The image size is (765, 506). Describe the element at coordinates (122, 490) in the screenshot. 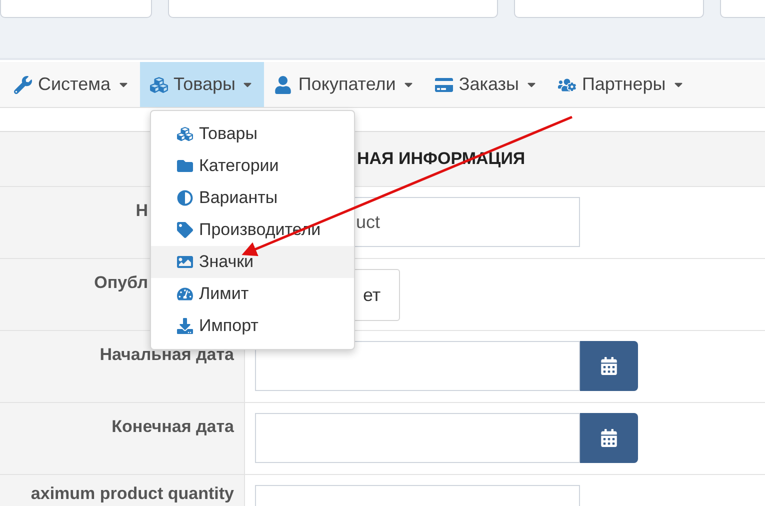

I see `field-label: aximum product quantity` at that location.